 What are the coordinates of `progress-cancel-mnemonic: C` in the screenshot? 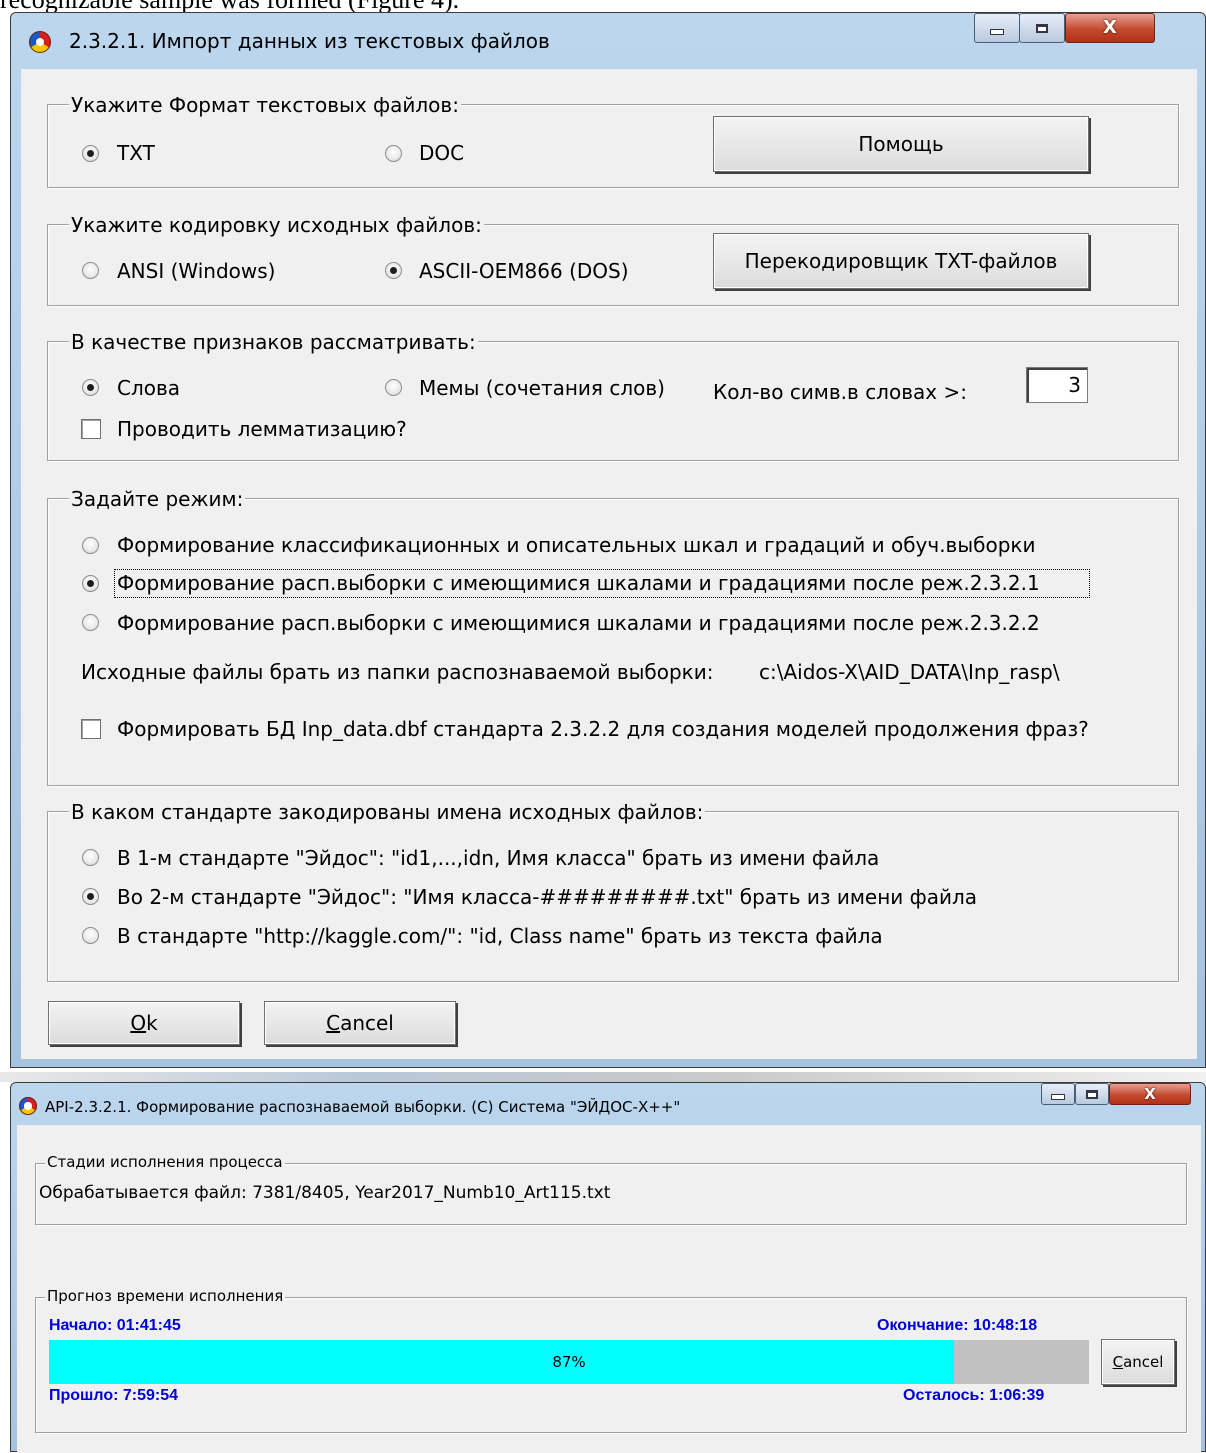 It's located at (1118, 1362).